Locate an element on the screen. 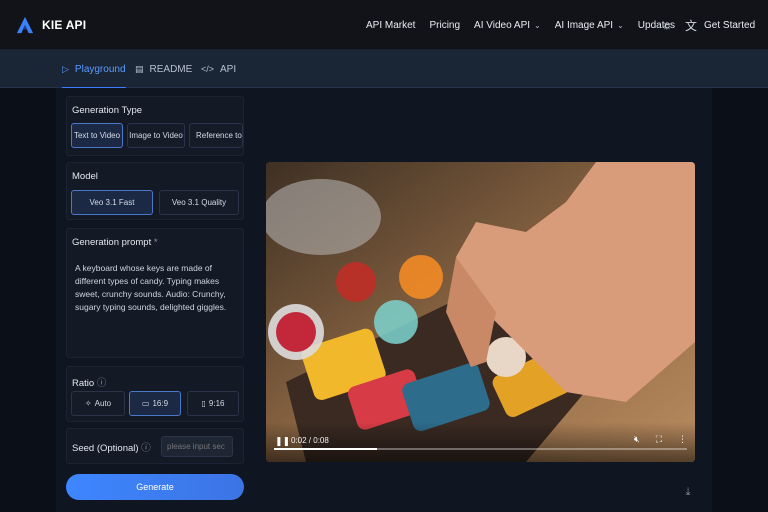 This screenshot has width=768, height=512. option-label: Text to Video is located at coordinates (97, 135).